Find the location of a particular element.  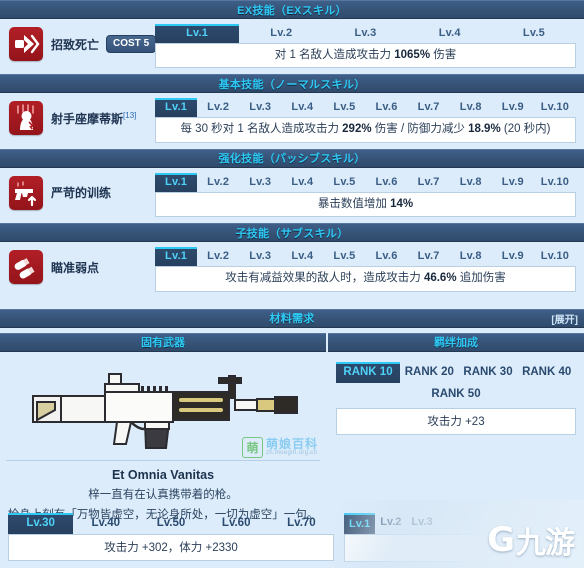

skill-name-ex: 招致死亡 is located at coordinates (75, 44).